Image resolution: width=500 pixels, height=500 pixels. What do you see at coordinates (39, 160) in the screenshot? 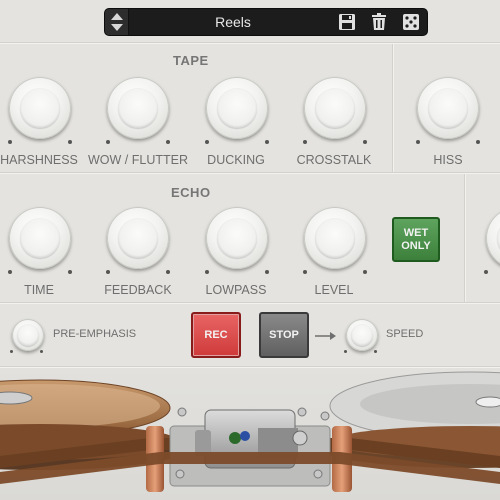
I see `harshness-label: HARSHNESS` at bounding box center [39, 160].